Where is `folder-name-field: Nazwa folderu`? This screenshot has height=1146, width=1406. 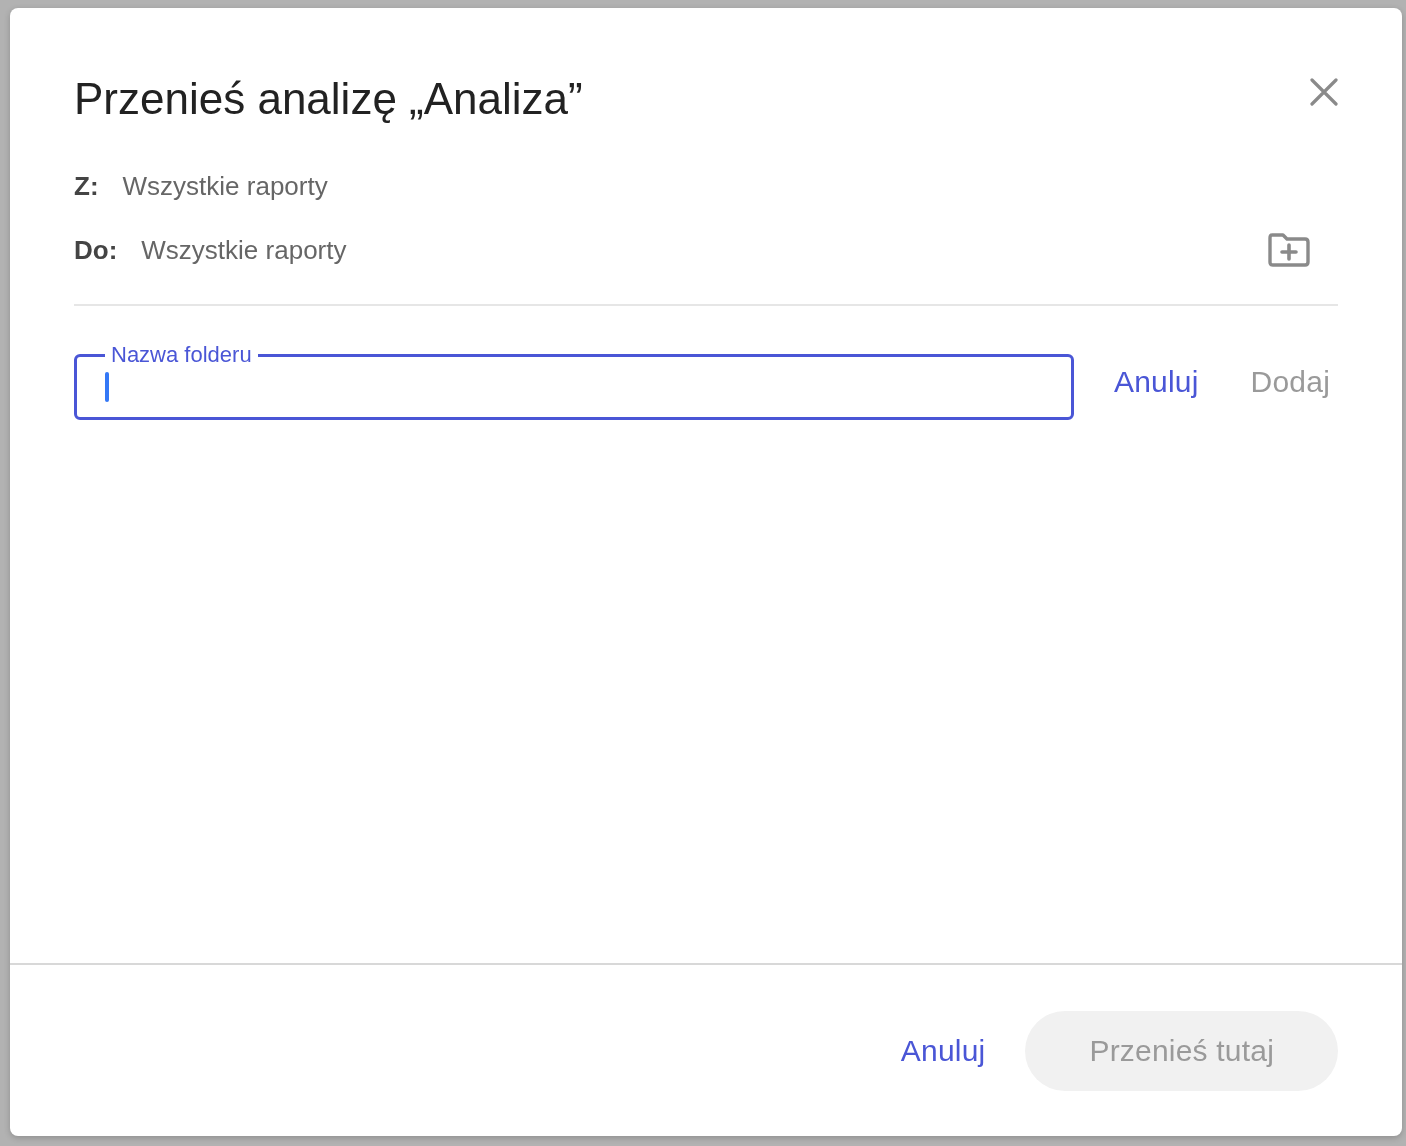
folder-name-field: Nazwa folderu is located at coordinates (574, 382).